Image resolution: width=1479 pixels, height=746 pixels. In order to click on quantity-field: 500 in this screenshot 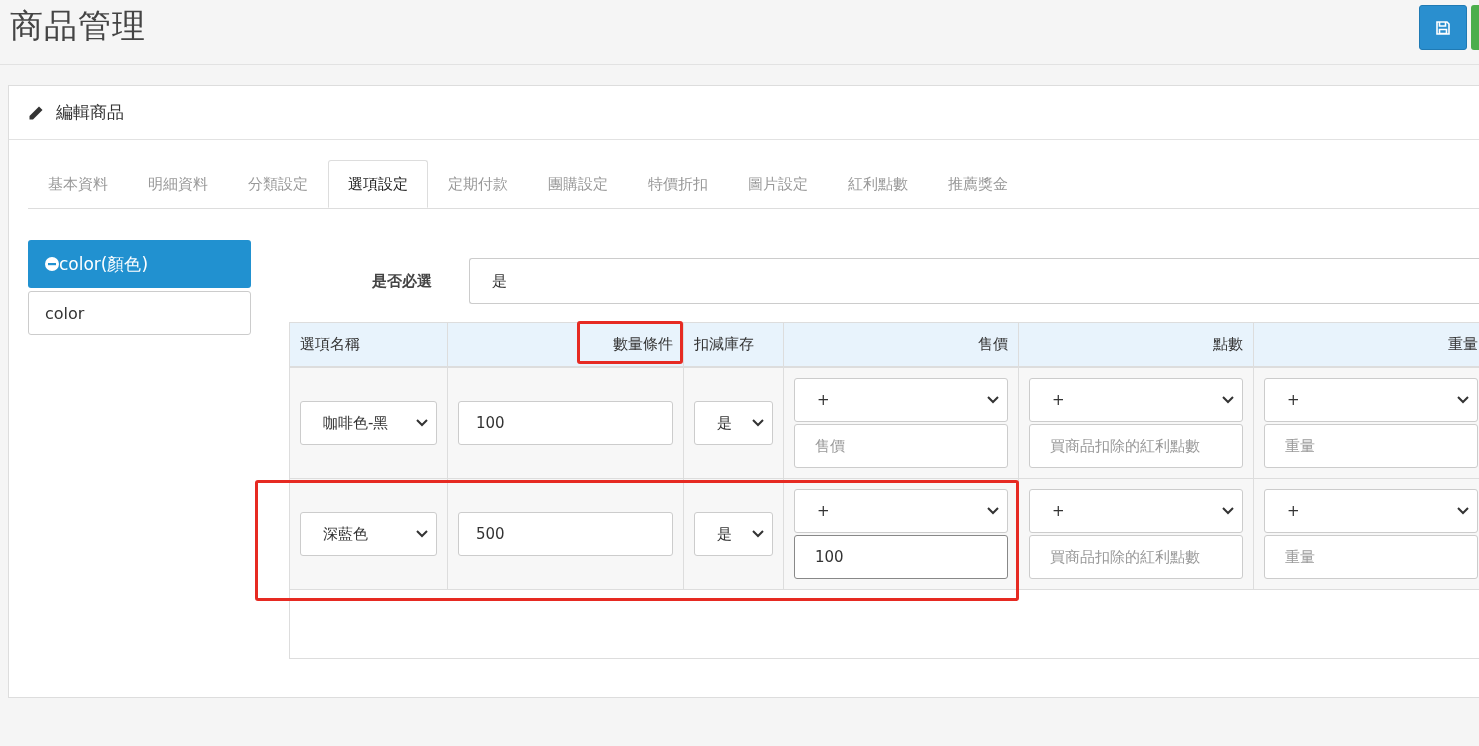, I will do `click(565, 534)`.